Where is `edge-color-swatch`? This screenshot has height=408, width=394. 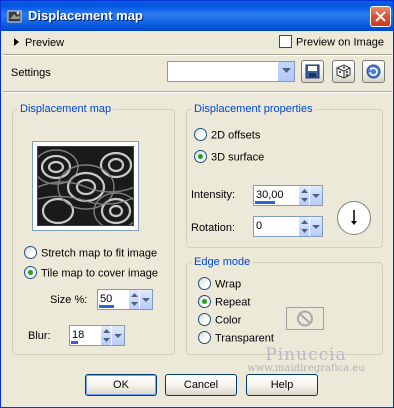
edge-color-swatch is located at coordinates (305, 318).